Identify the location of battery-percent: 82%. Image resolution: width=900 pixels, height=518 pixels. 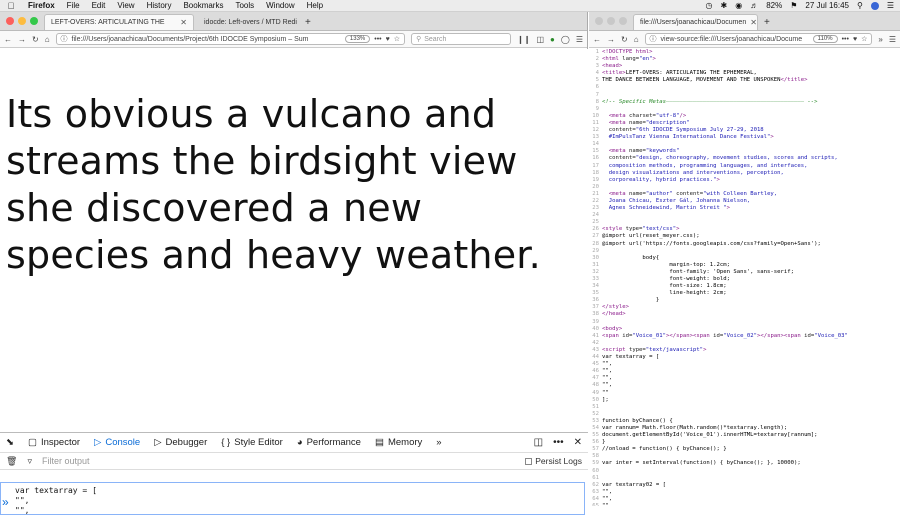
(774, 5).